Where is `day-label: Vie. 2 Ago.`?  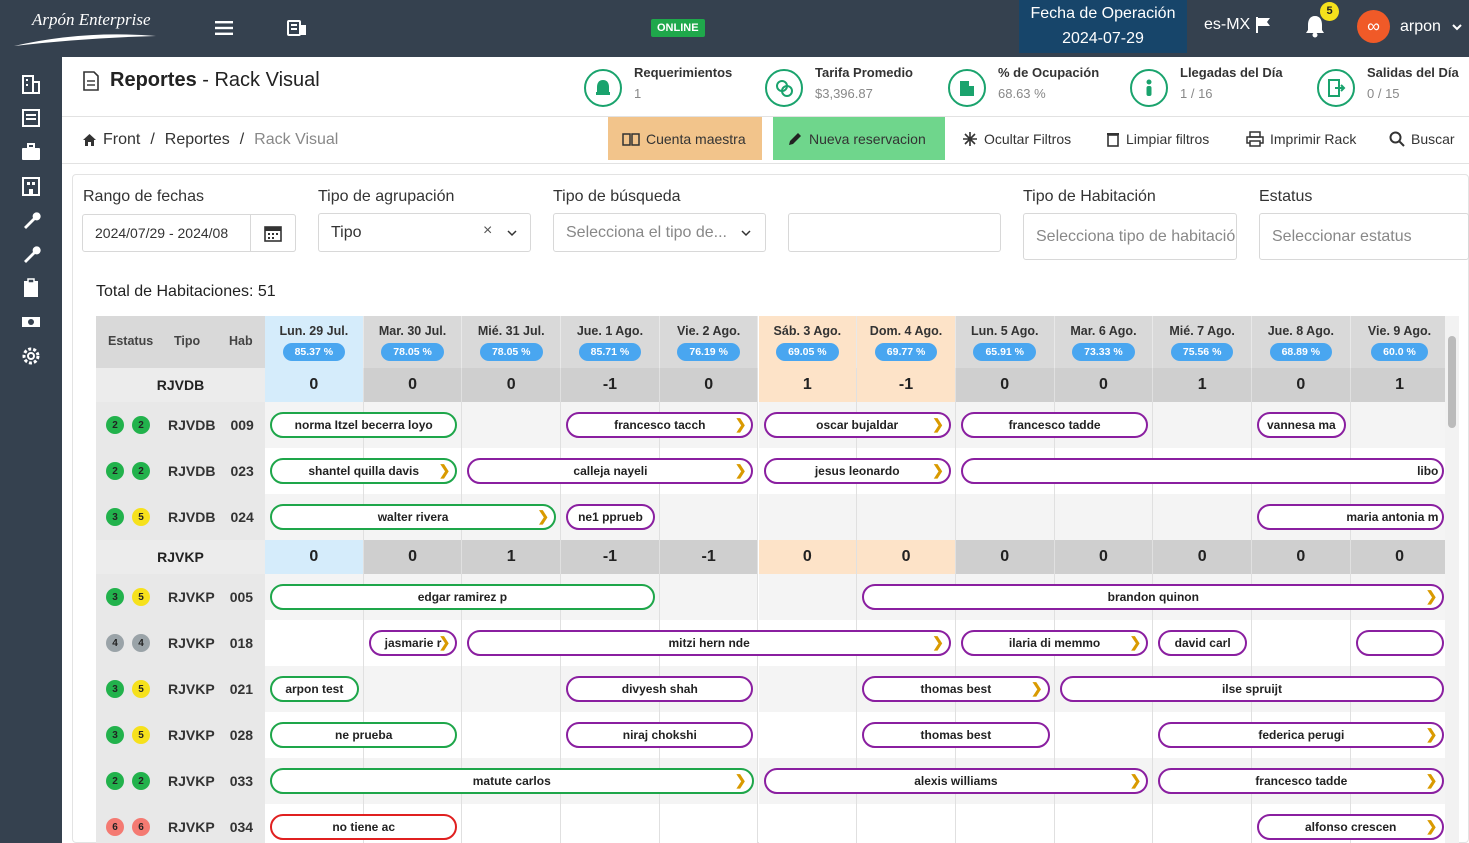 day-label: Vie. 2 Ago. is located at coordinates (709, 331).